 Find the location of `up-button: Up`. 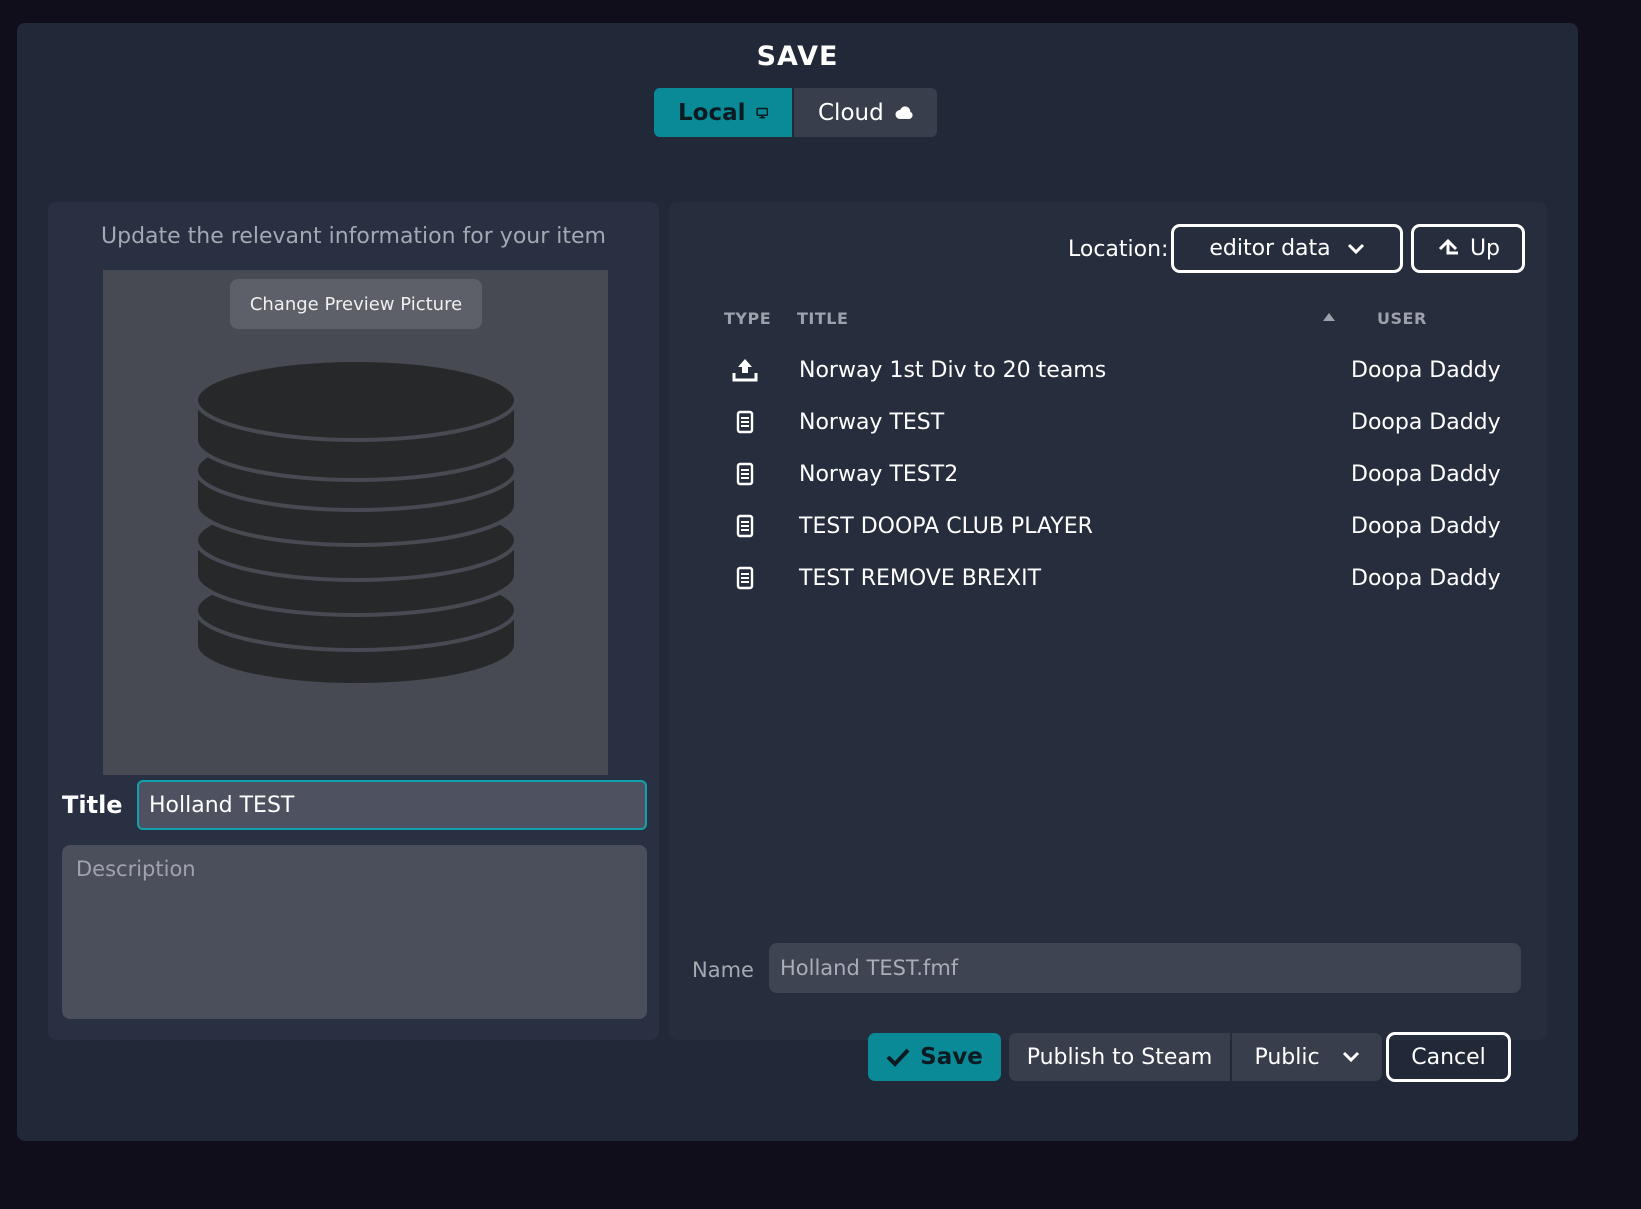

up-button: Up is located at coordinates (1468, 248).